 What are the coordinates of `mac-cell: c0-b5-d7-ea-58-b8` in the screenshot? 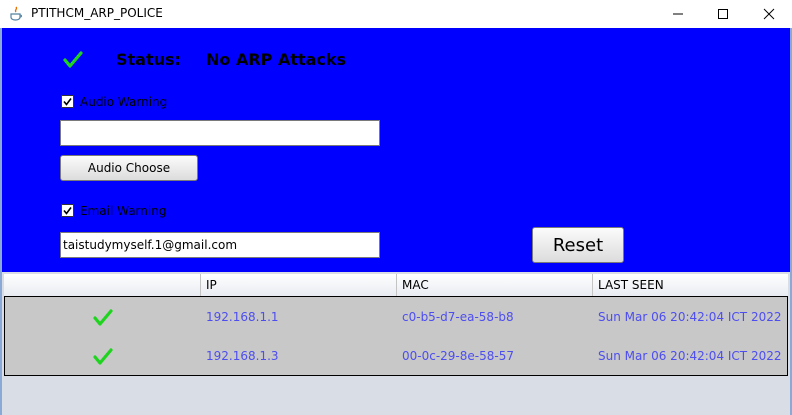 It's located at (458, 317).